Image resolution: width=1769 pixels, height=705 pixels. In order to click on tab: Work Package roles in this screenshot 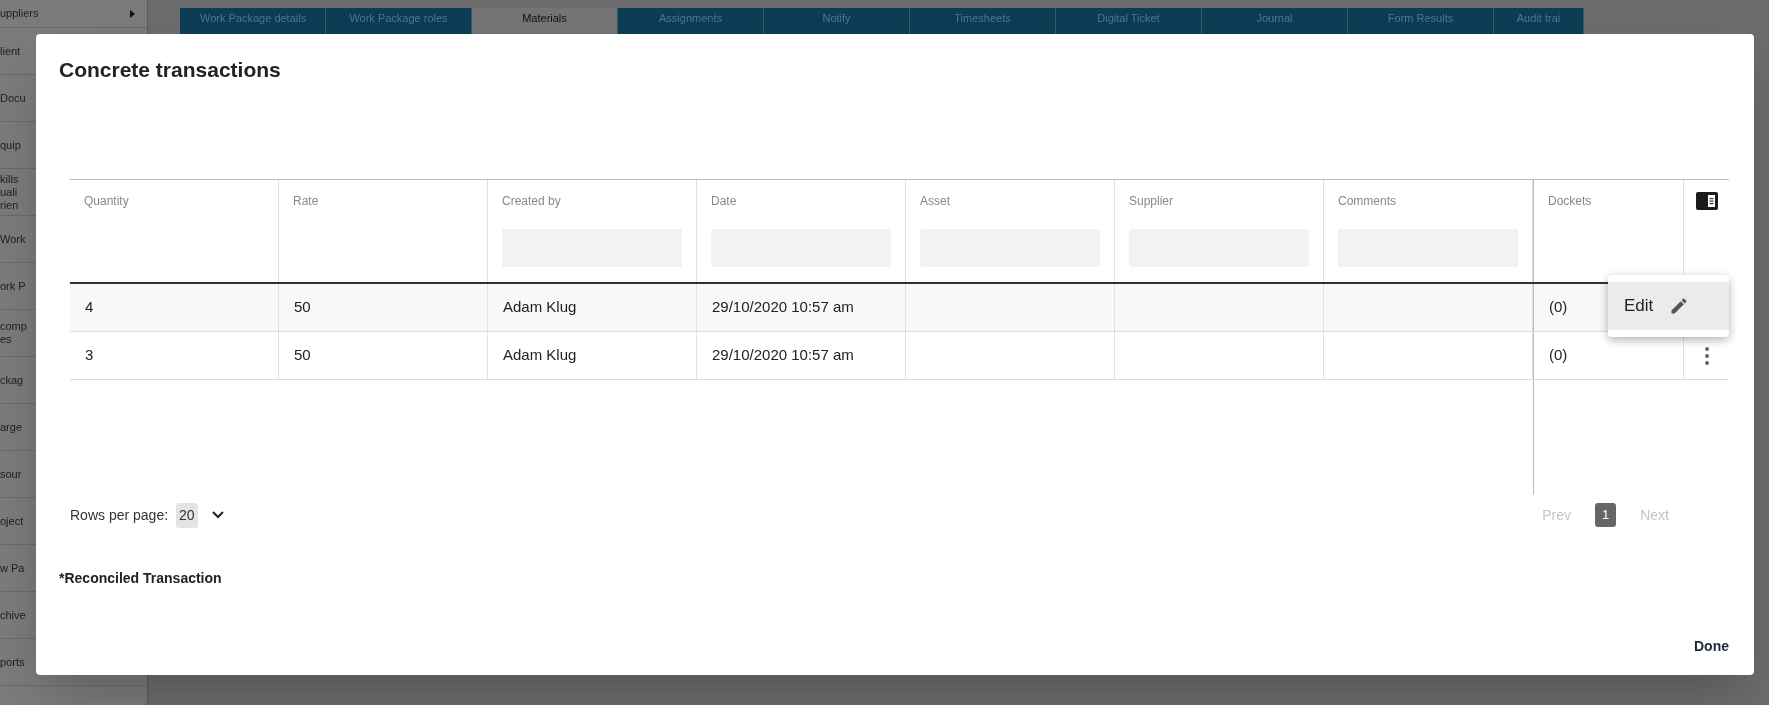, I will do `click(399, 21)`.